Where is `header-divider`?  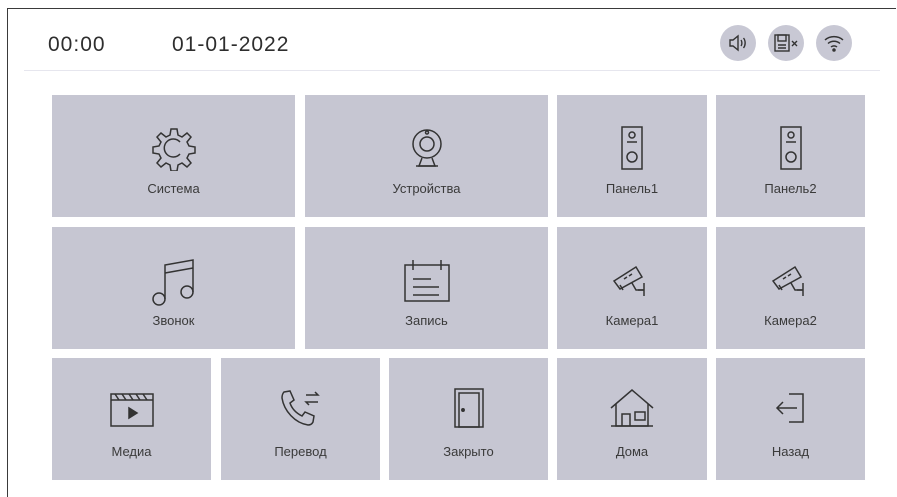
header-divider is located at coordinates (452, 70).